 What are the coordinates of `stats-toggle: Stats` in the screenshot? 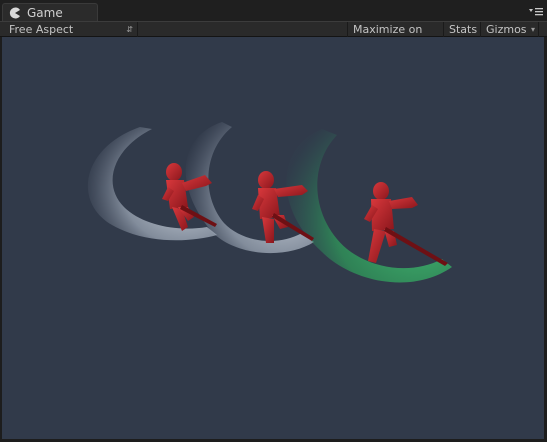 It's located at (462, 29).